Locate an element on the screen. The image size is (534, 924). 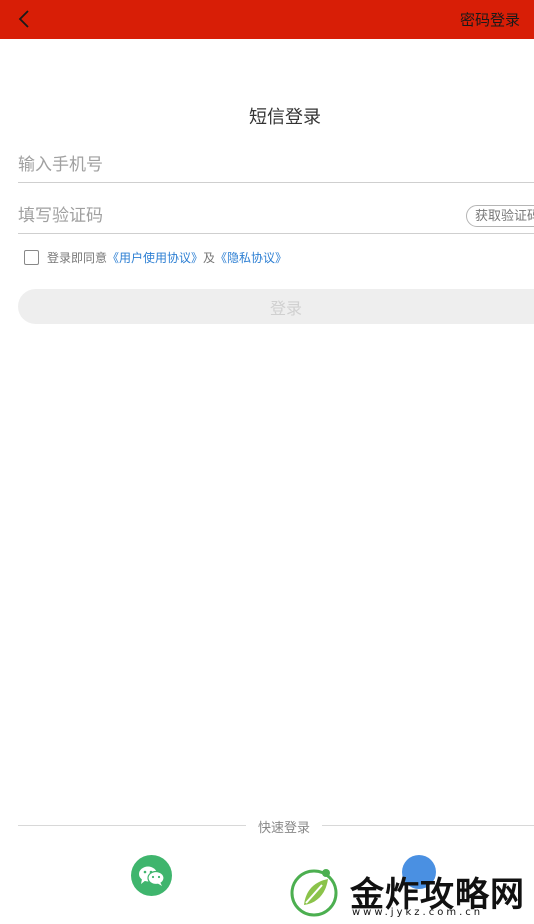
phone-field is located at coordinates (276, 165).